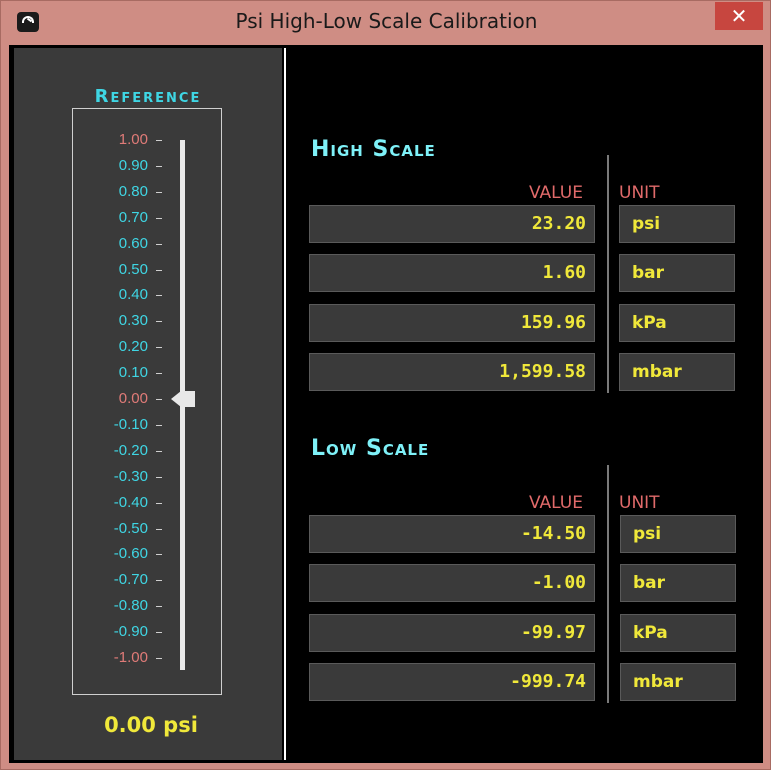 The height and width of the screenshot is (770, 771). What do you see at coordinates (133, 347) in the screenshot?
I see `tick-label: 0.20` at bounding box center [133, 347].